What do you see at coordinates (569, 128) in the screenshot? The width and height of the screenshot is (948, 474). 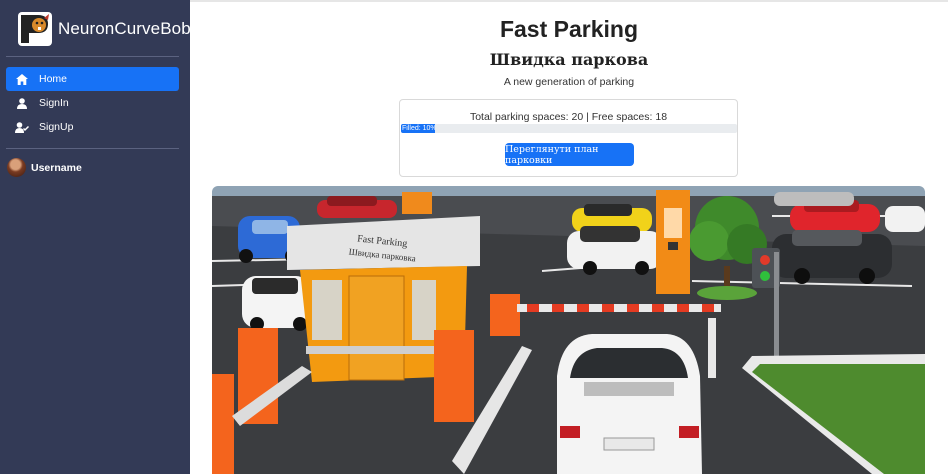 I see `filled-progress-bar: Filled: 10%` at bounding box center [569, 128].